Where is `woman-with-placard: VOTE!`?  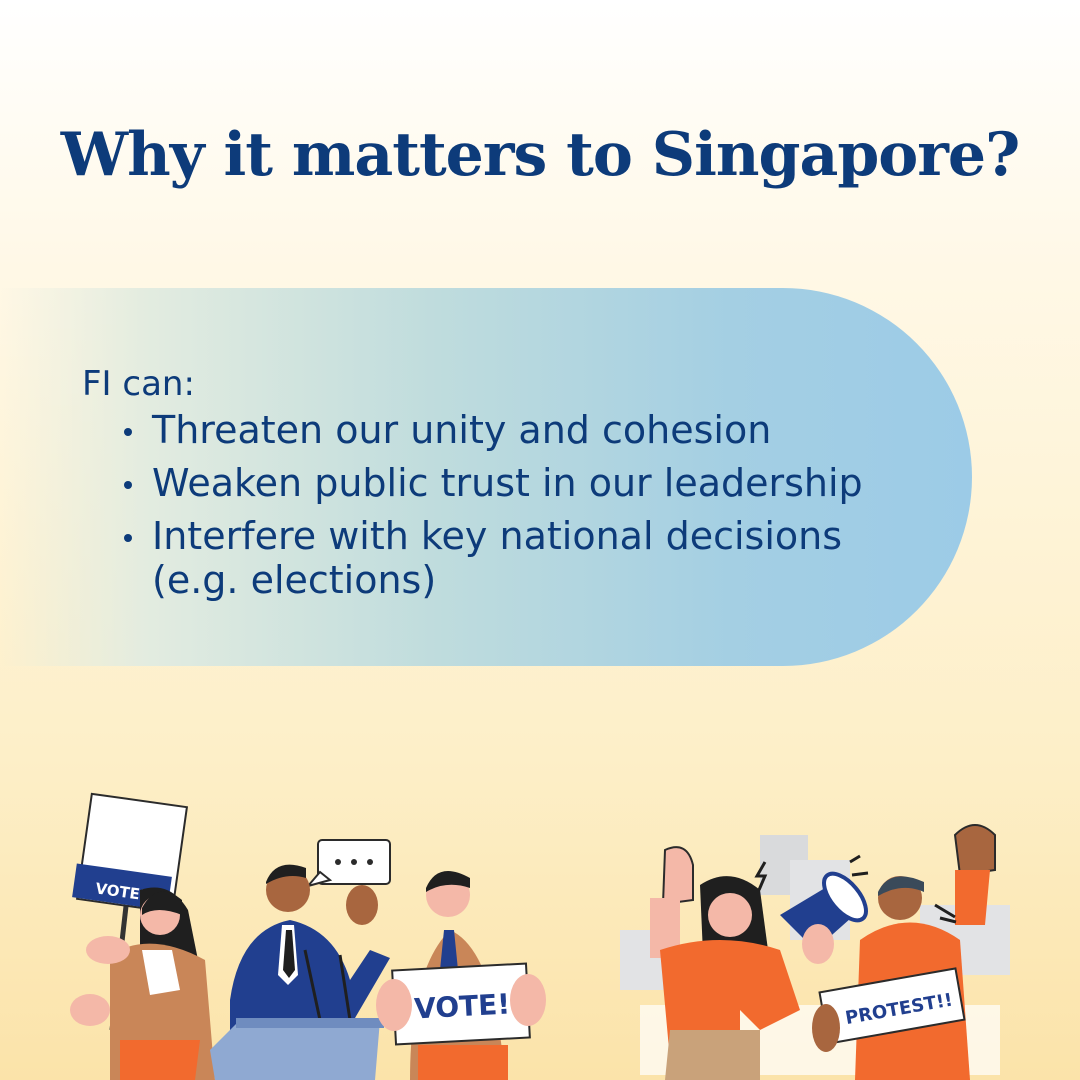 woman-with-placard: VOTE! is located at coordinates (142, 936).